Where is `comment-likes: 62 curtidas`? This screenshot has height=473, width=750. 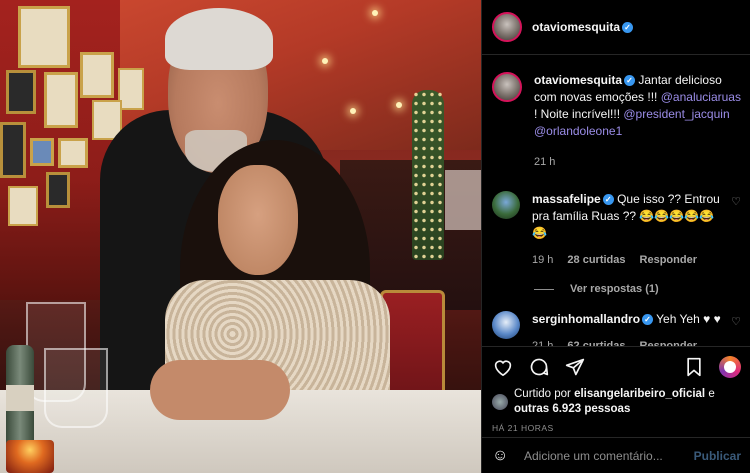 comment-likes: 62 curtidas is located at coordinates (596, 342).